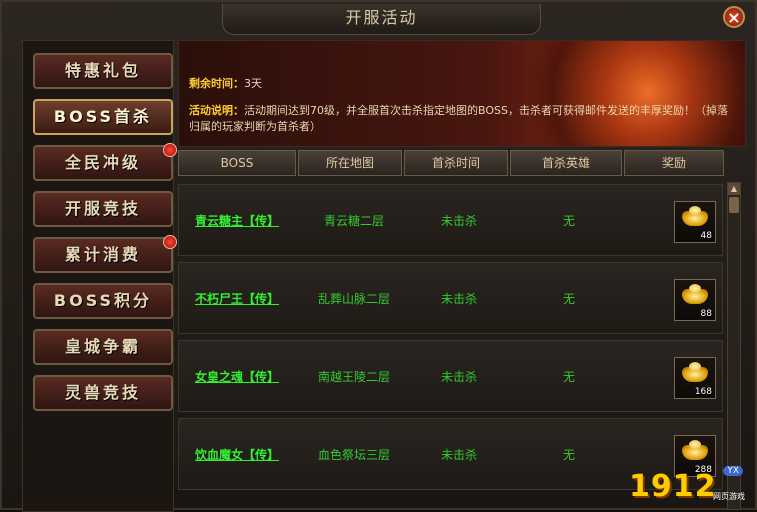 This screenshot has height=512, width=757. I want to click on sidebar-item-label: 累计消费, so click(102, 254).